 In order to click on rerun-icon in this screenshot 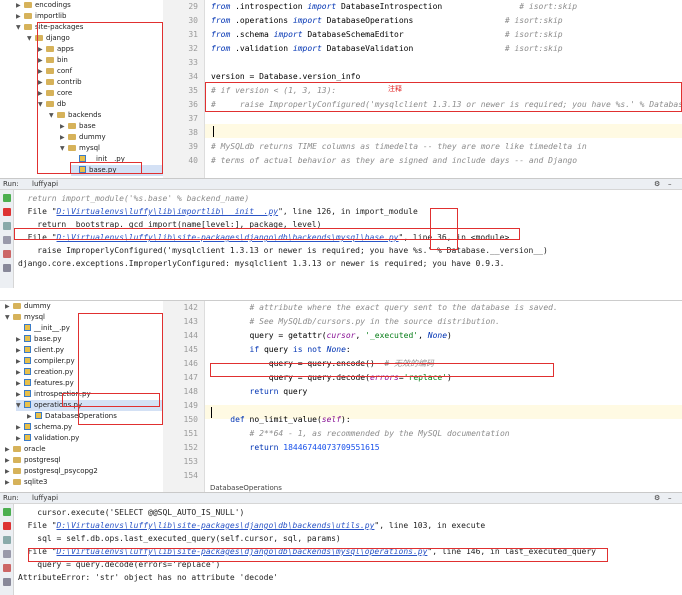, I will do `click(7, 512)`.